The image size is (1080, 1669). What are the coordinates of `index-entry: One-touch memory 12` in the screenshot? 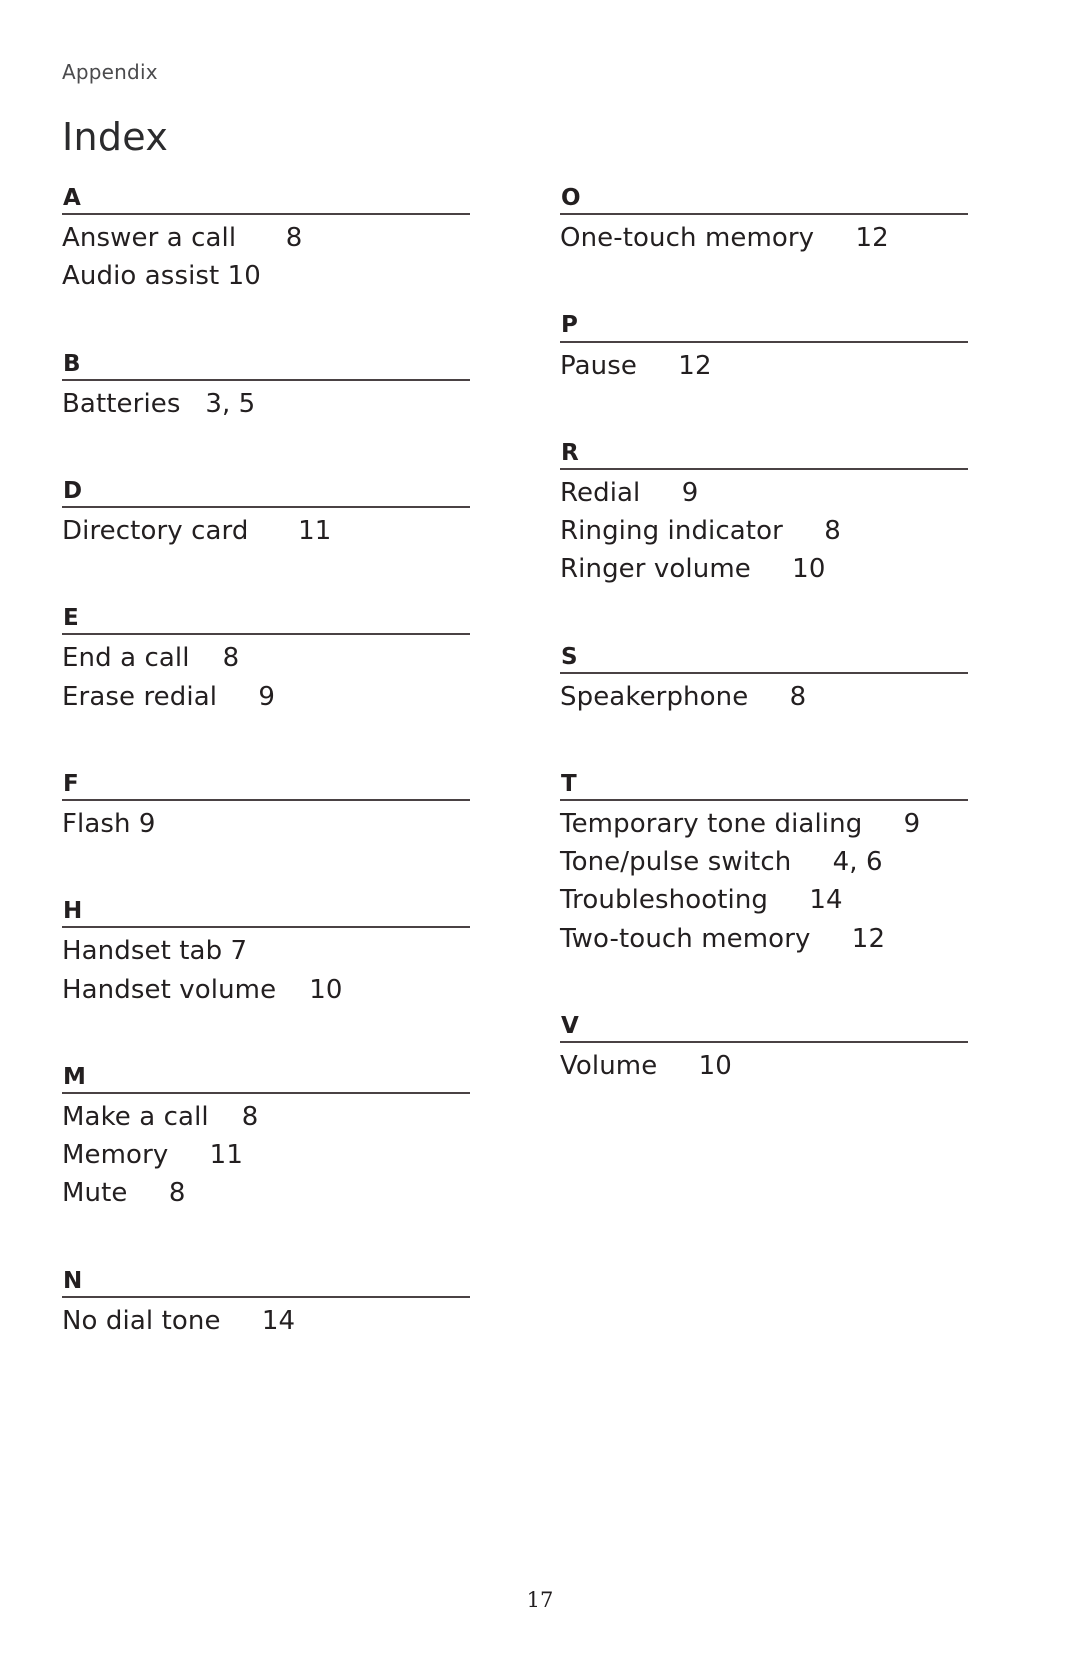 It's located at (764, 238).